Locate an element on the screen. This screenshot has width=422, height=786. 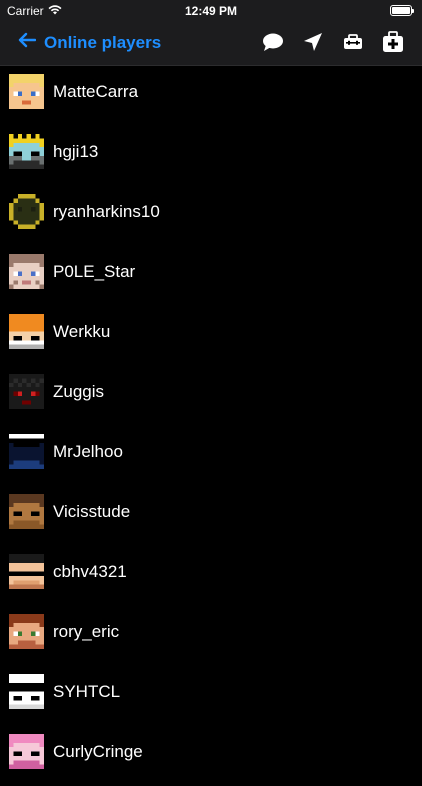
player-name: Vicisstude is located at coordinates (92, 511).